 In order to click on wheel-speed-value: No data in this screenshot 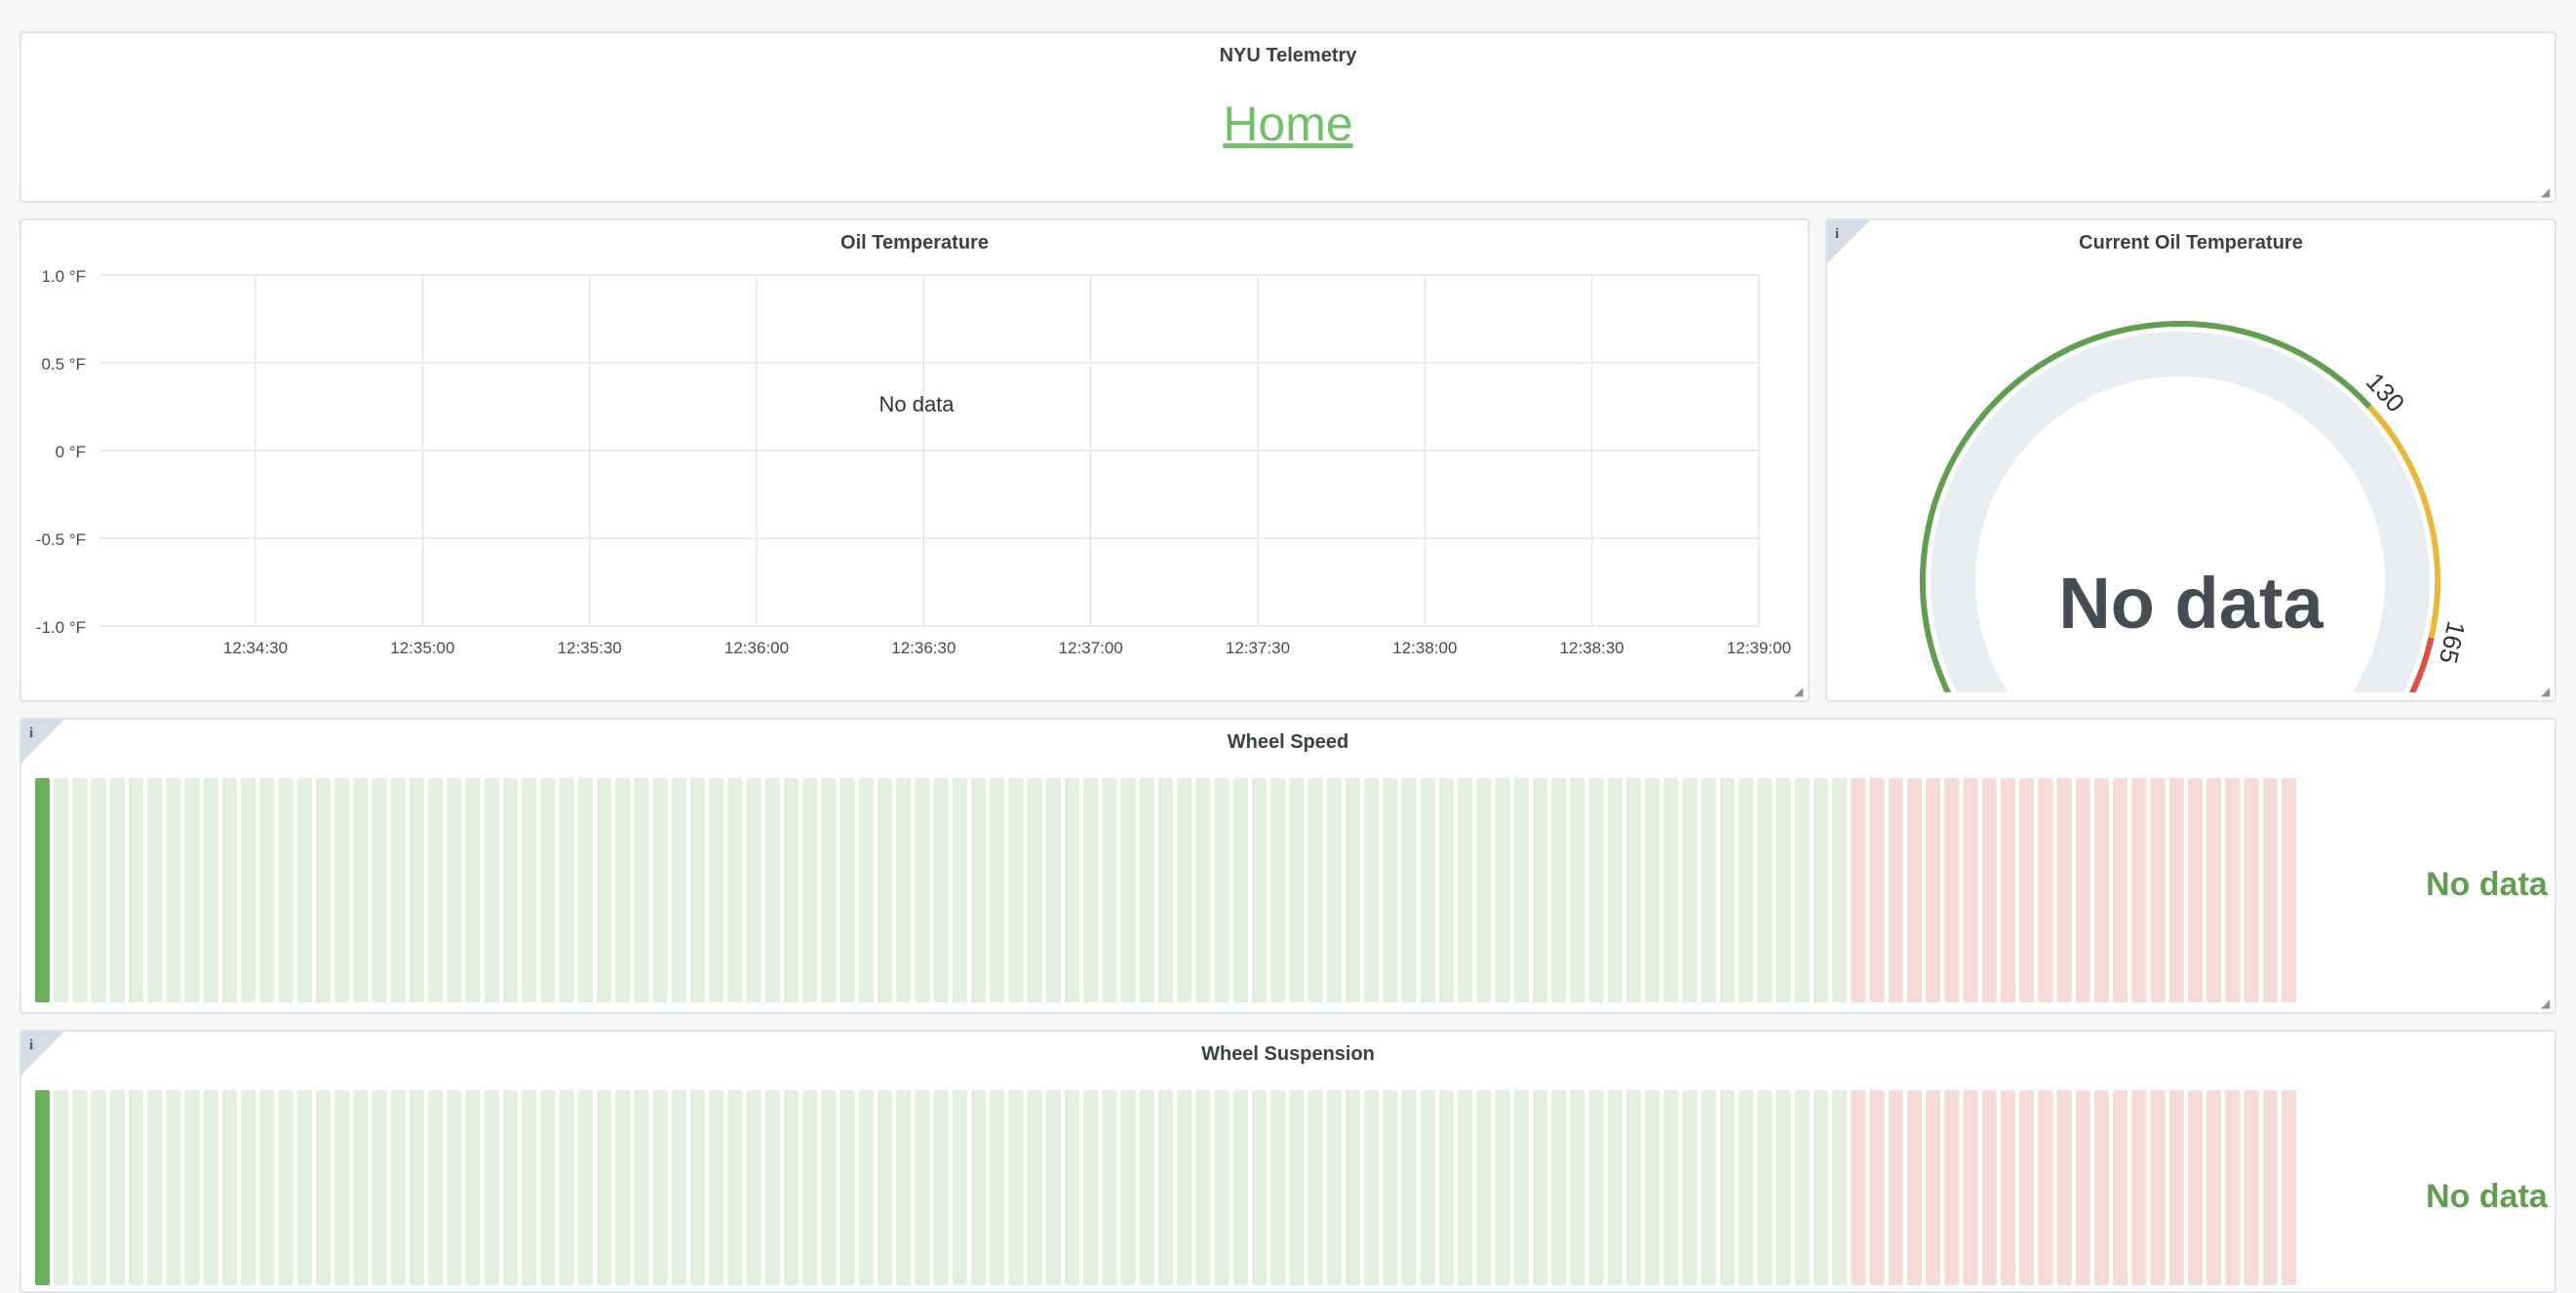, I will do `click(2487, 884)`.